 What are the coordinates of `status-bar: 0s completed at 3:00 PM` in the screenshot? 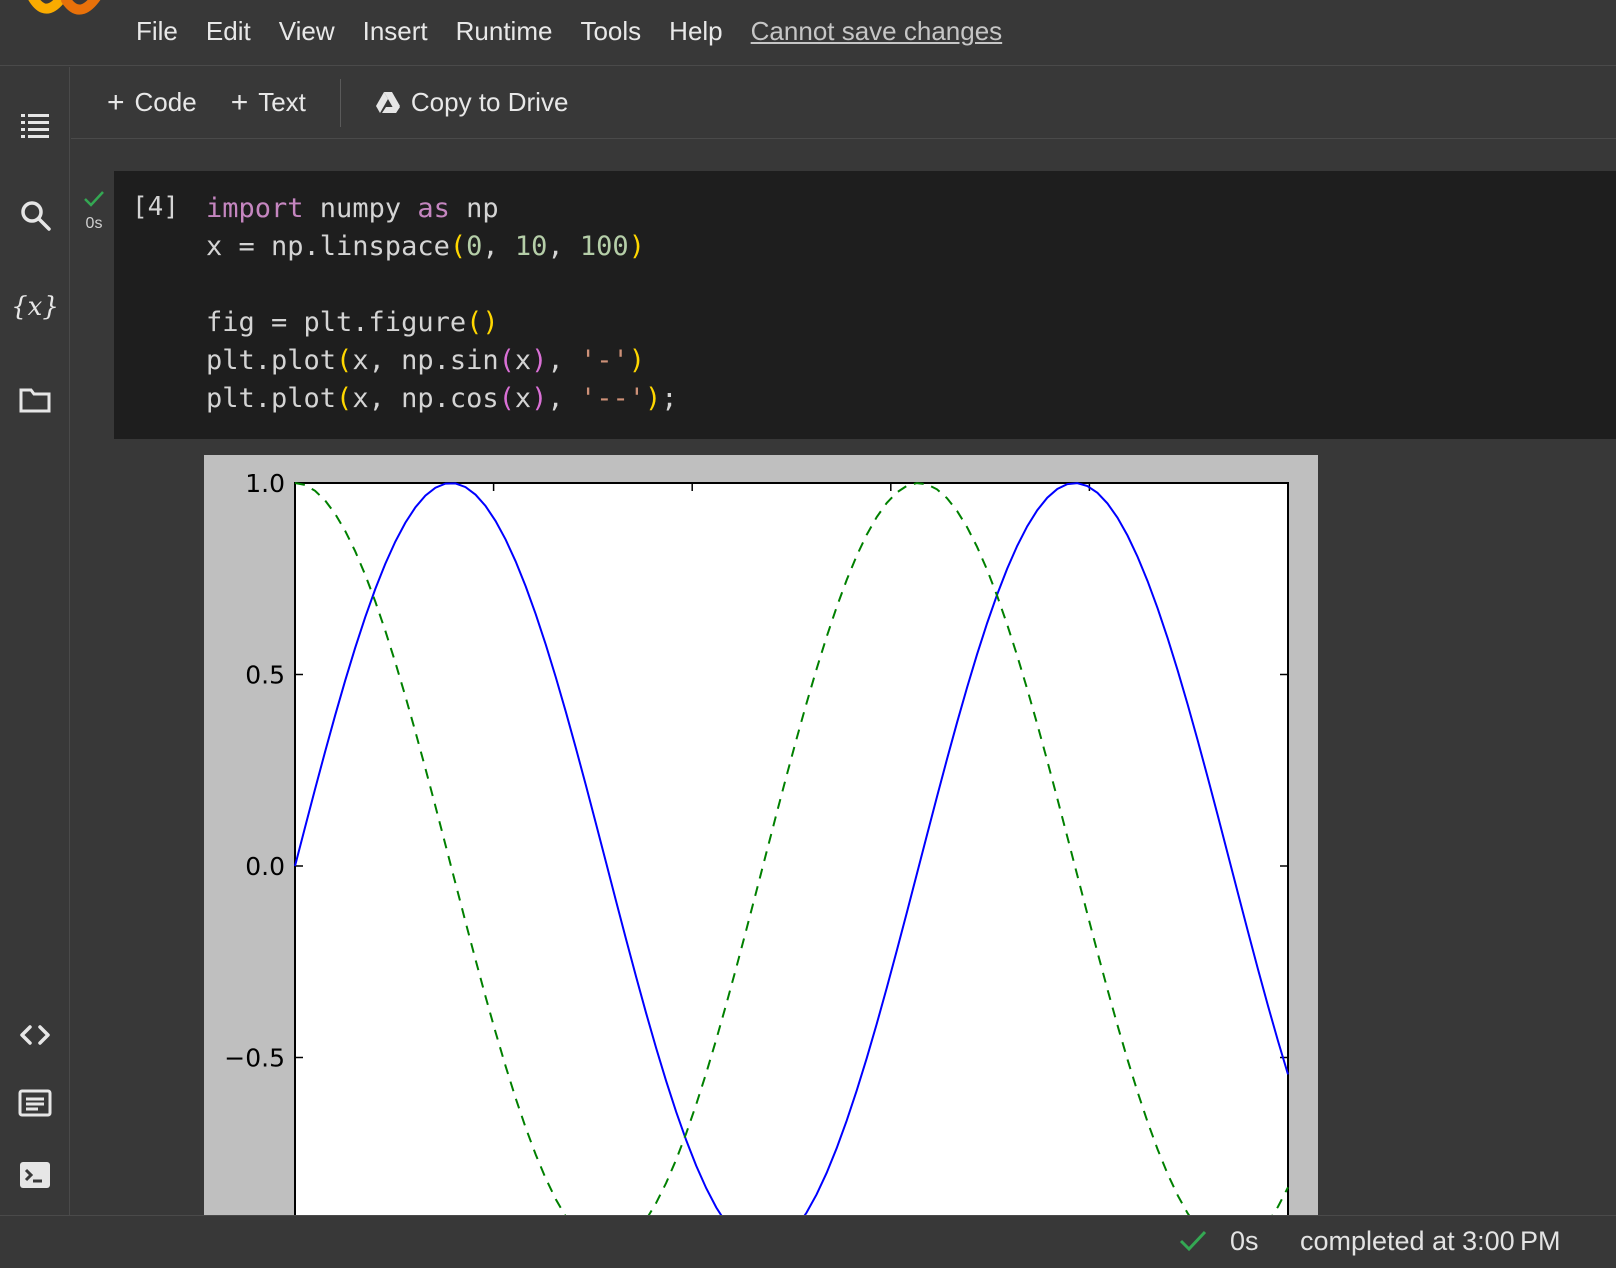 It's located at (808, 1241).